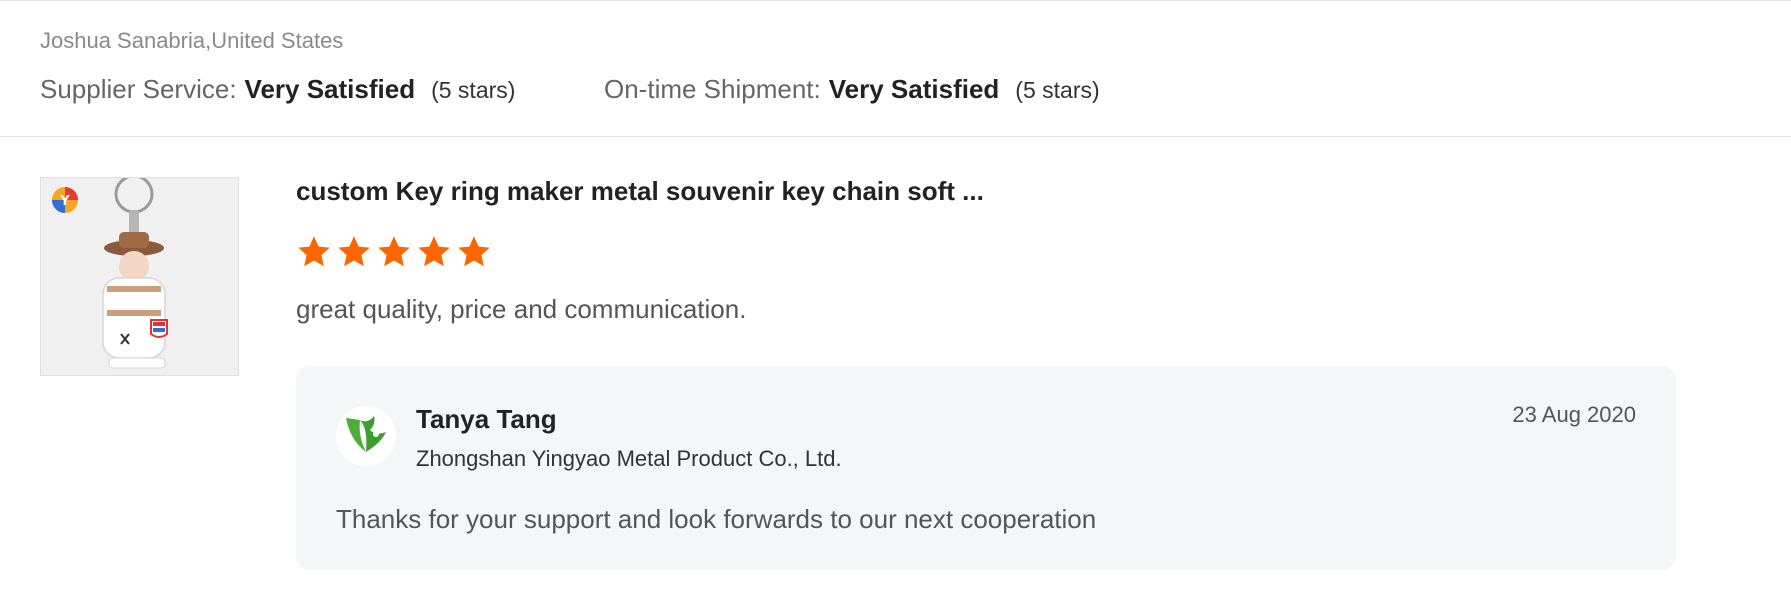 Image resolution: width=1791 pixels, height=606 pixels. Describe the element at coordinates (138, 89) in the screenshot. I see `rating-label: Supplier Service:` at that location.